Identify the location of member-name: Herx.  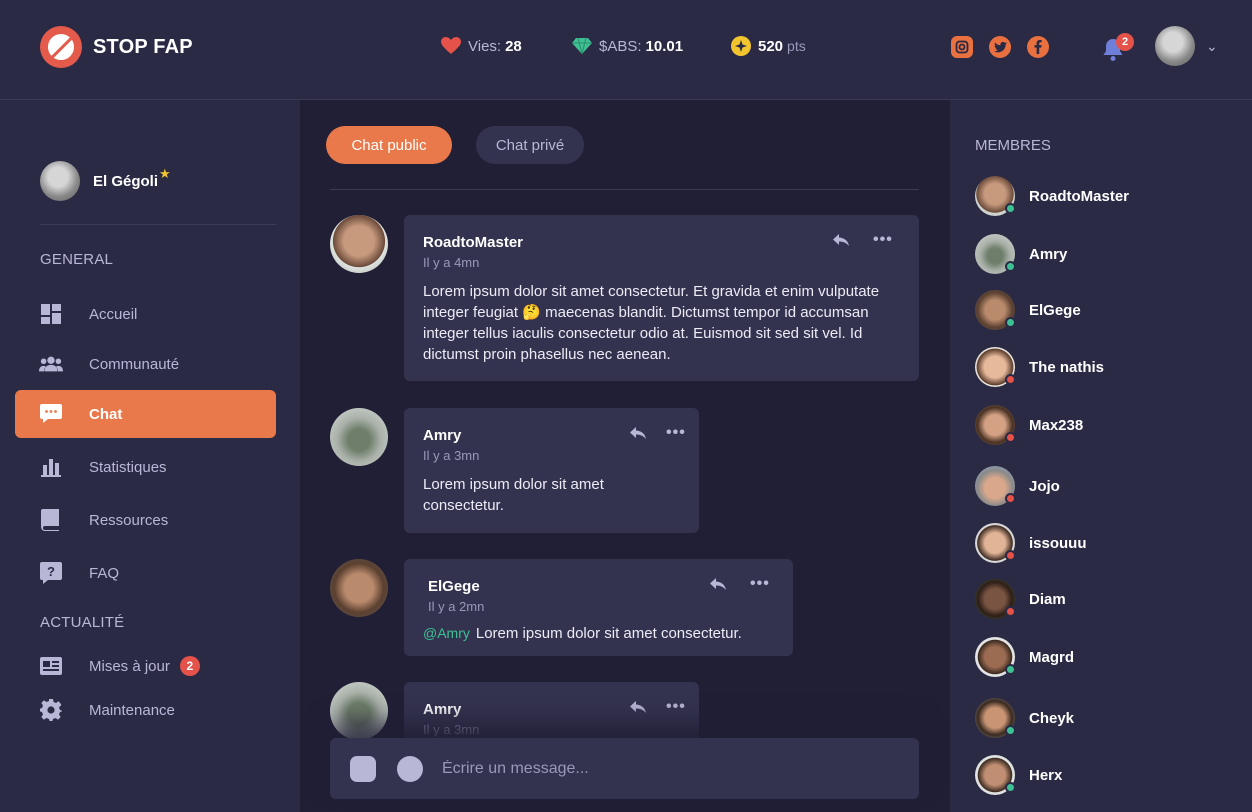
(1046, 775).